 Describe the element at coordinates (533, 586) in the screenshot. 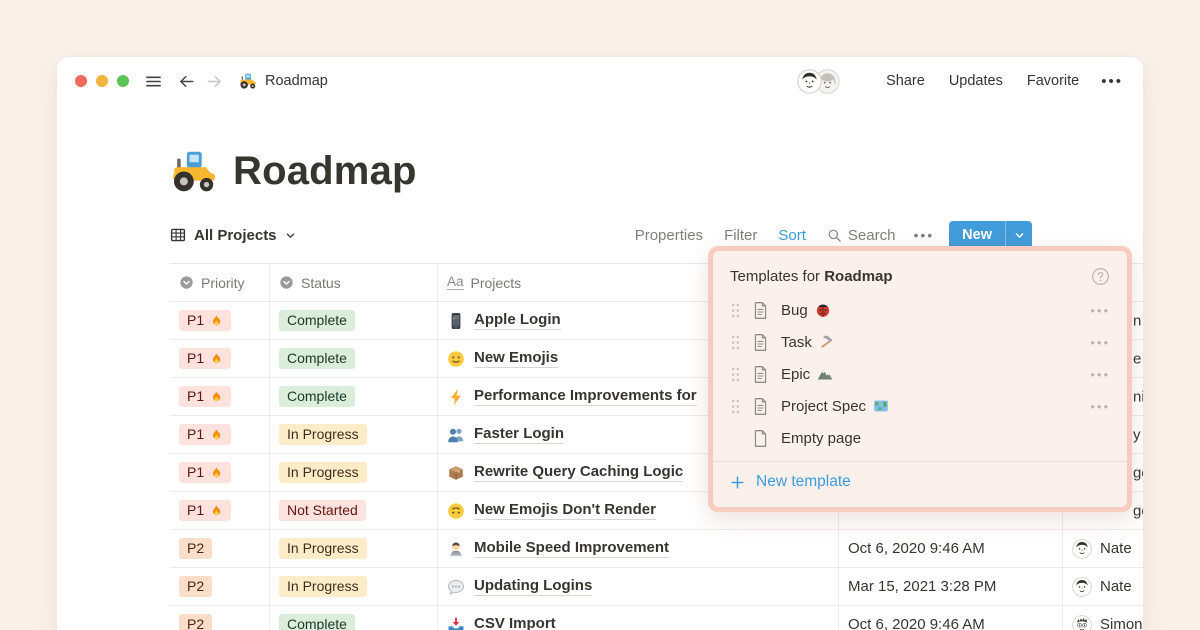

I see `project-title: Updating Logins` at that location.